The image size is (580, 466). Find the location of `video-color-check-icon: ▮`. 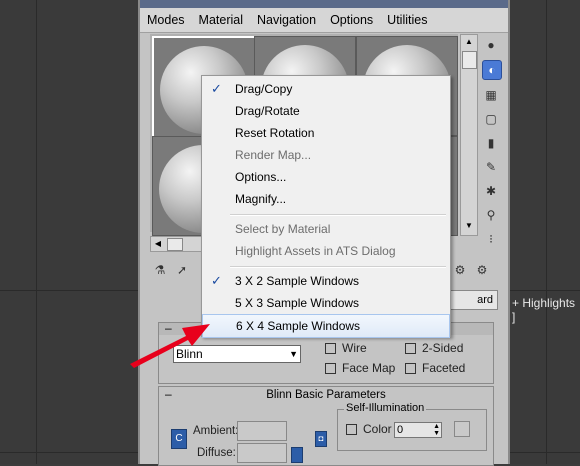

video-color-check-icon: ▮ is located at coordinates (491, 143).